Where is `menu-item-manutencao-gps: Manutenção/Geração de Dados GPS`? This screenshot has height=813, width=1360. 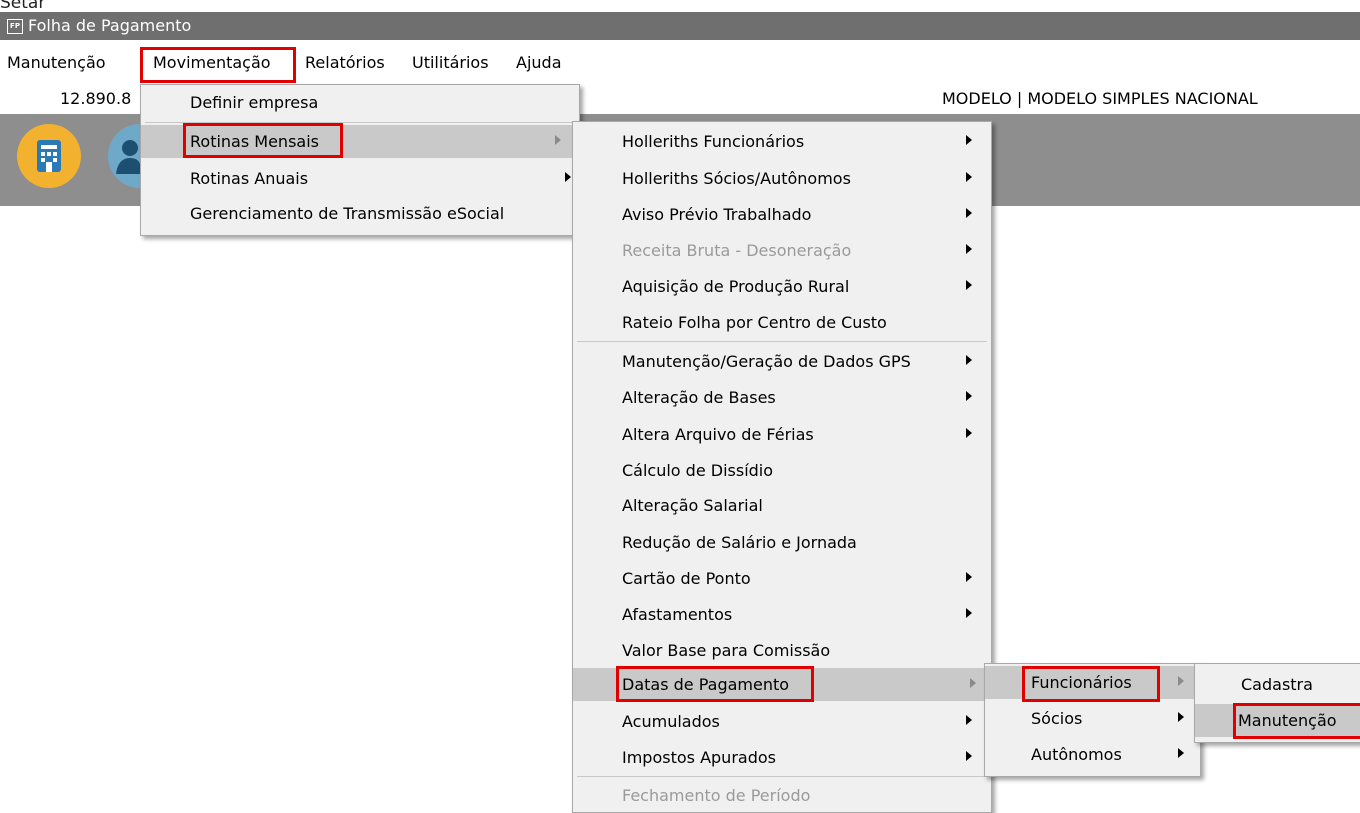
menu-item-manutencao-gps: Manutenção/Geração de Dados GPS is located at coordinates (782, 361).